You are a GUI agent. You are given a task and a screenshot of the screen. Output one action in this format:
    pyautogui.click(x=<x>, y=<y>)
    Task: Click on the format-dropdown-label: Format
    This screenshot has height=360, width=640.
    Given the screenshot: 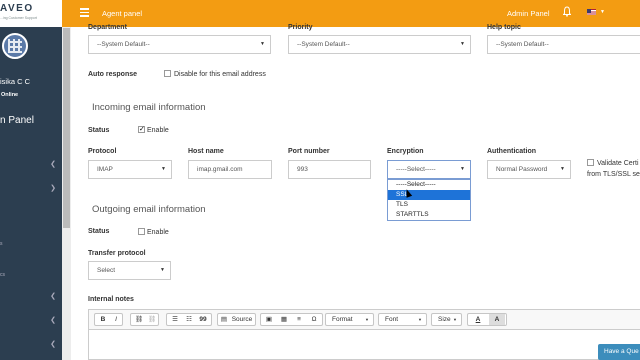 What is the action you would take?
    pyautogui.click(x=342, y=319)
    